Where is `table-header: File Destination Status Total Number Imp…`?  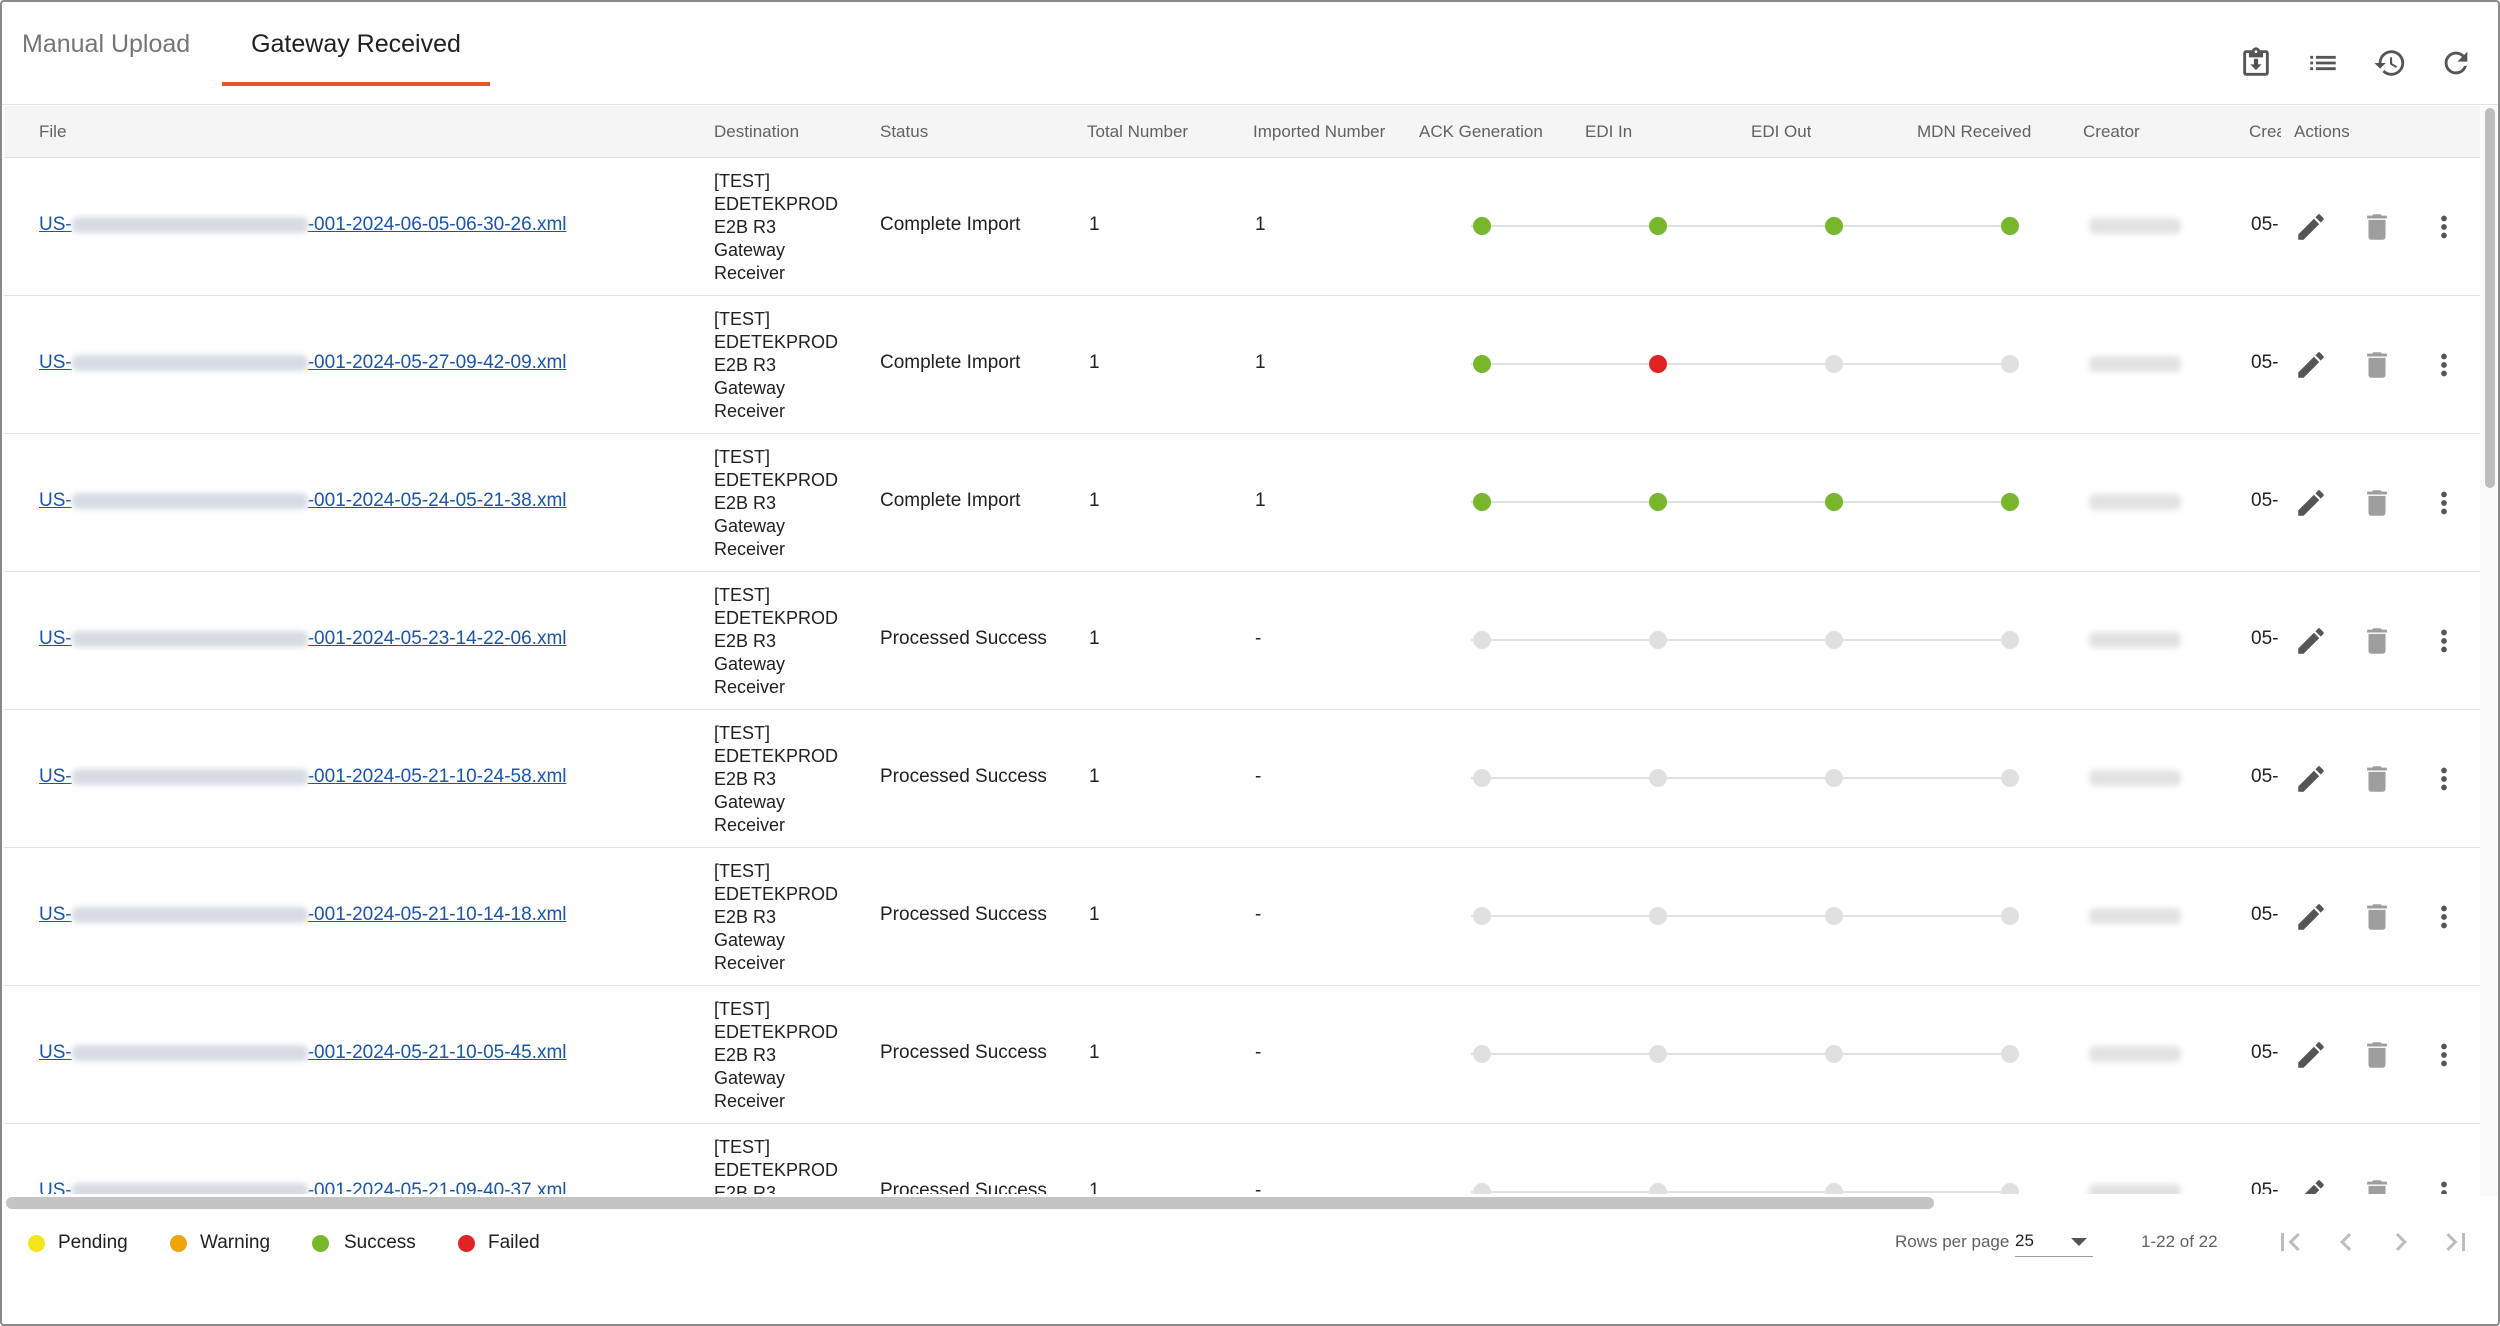 table-header: File Destination Status Total Number Imp… is located at coordinates (1242, 132).